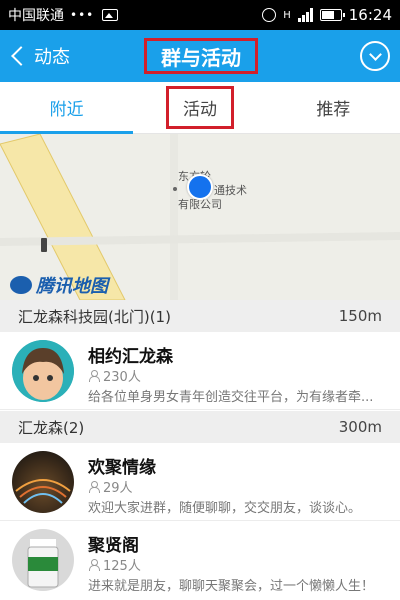  What do you see at coordinates (225, 508) in the screenshot?
I see `group-description: 欢迎大家进群，随便聊聊，交交朋友，谈谈心。` at bounding box center [225, 508].